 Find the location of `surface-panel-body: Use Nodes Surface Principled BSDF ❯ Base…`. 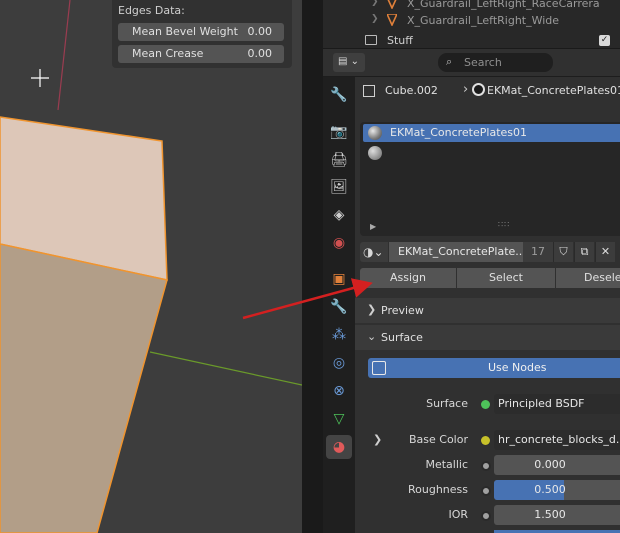

surface-panel-body: Use Nodes Surface Principled BSDF ❯ Base… is located at coordinates (487, 441).